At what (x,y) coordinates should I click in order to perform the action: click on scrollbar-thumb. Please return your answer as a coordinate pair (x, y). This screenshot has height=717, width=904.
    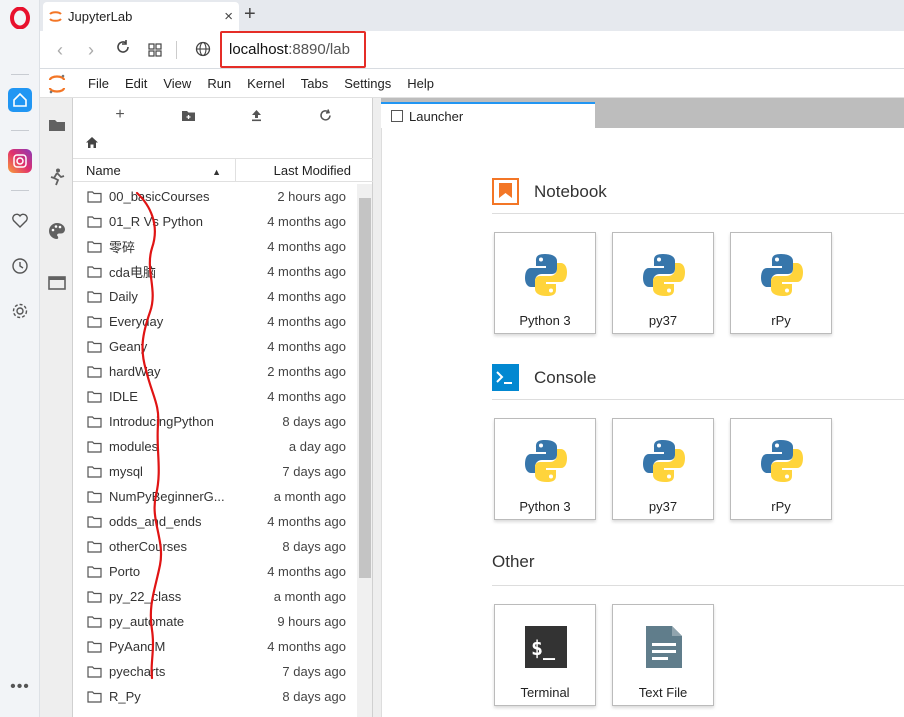
    Looking at the image, I should click on (365, 388).